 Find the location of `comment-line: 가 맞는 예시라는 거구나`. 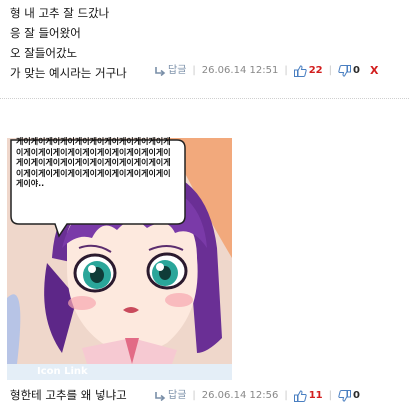

comment-line: 가 맞는 예시라는 거구나 is located at coordinates (68, 73).